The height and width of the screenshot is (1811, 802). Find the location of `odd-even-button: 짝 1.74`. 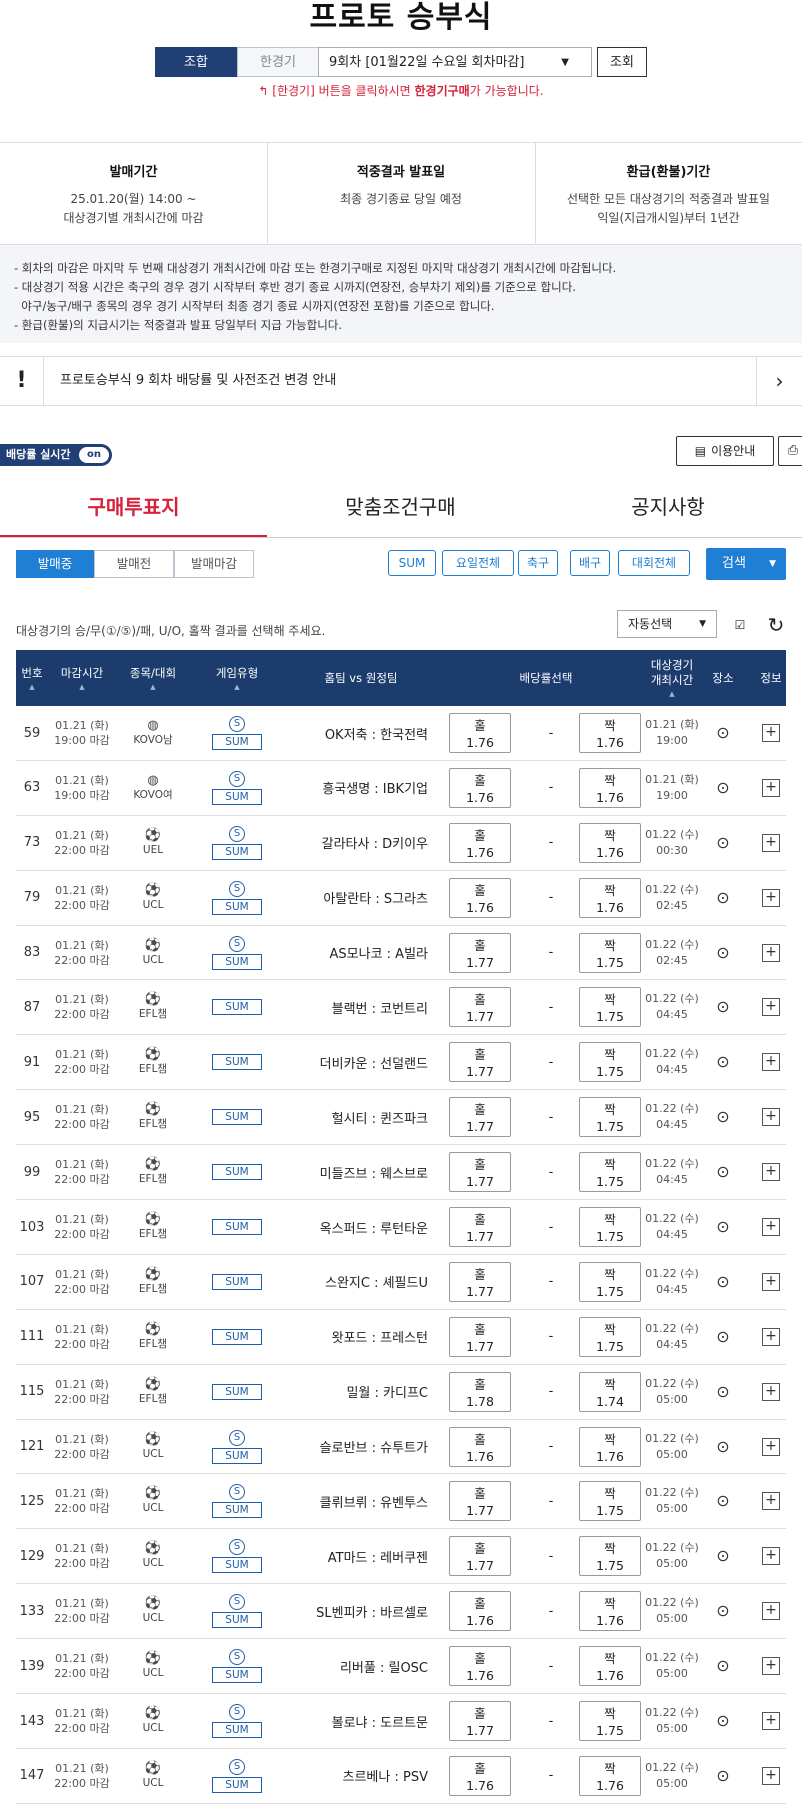

odd-even-button: 짝 1.74 is located at coordinates (610, 1391).